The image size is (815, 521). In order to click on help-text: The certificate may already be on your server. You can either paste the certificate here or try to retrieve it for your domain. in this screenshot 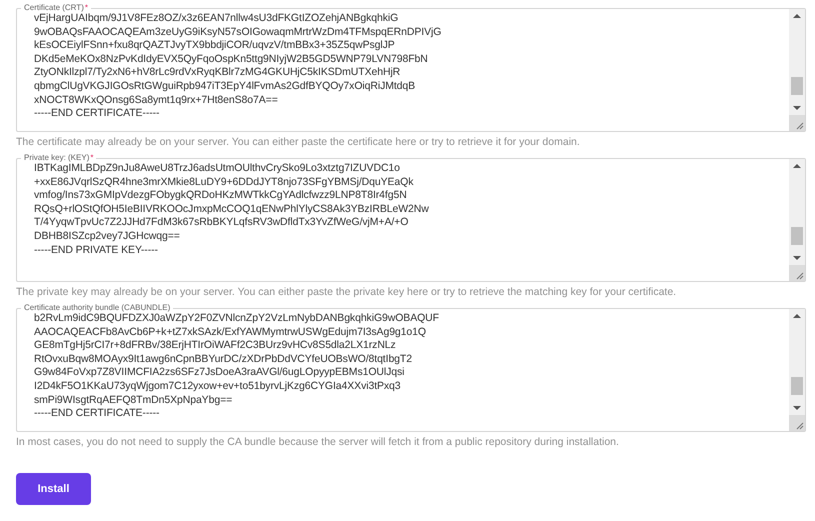, I will do `click(298, 142)`.